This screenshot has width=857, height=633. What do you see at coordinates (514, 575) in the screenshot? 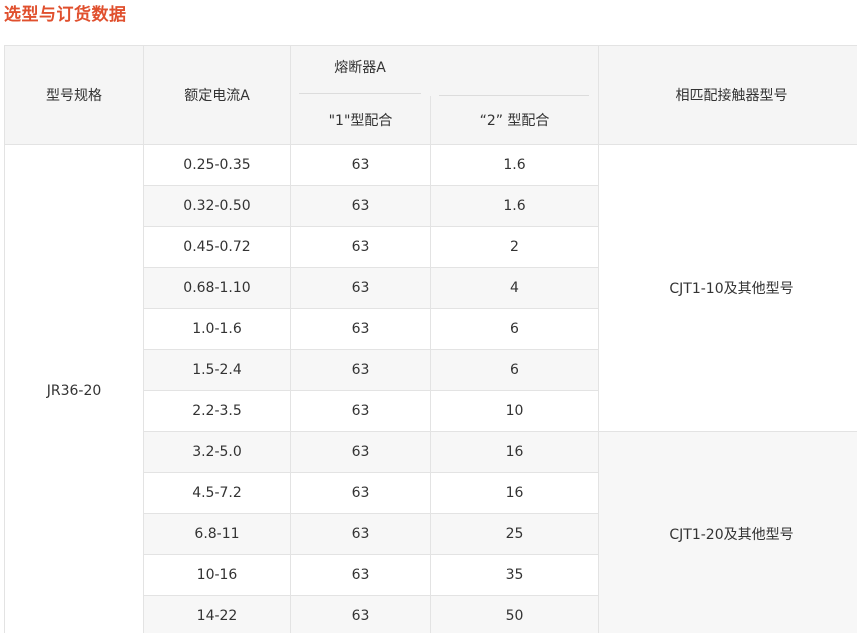
I see `type2-cell: 35` at bounding box center [514, 575].